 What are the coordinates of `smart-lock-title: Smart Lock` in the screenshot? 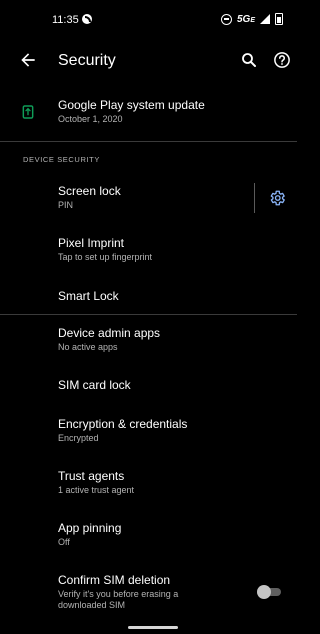 It's located at (88, 296).